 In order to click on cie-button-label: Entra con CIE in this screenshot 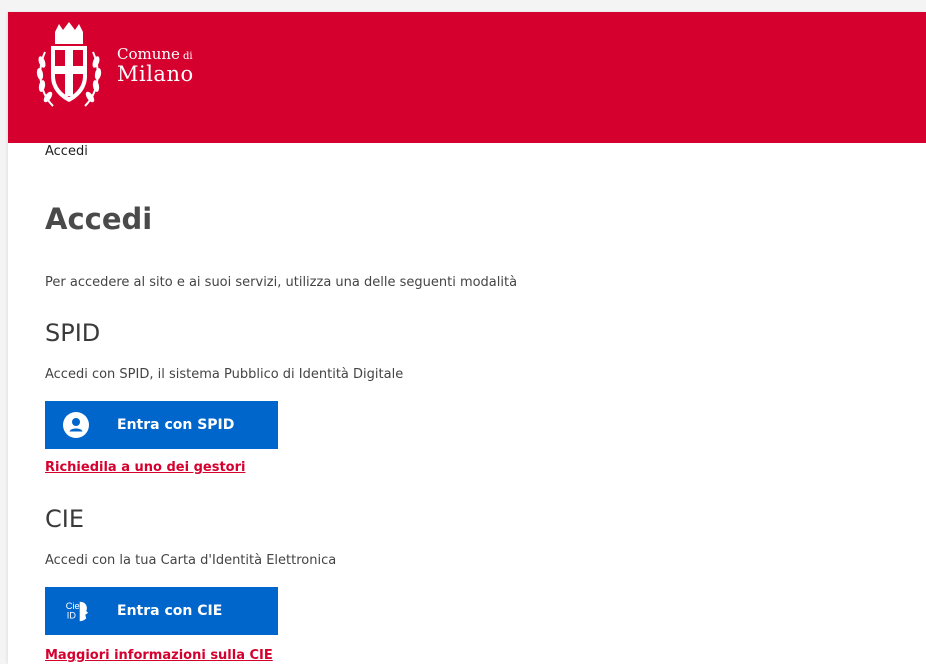, I will do `click(170, 611)`.